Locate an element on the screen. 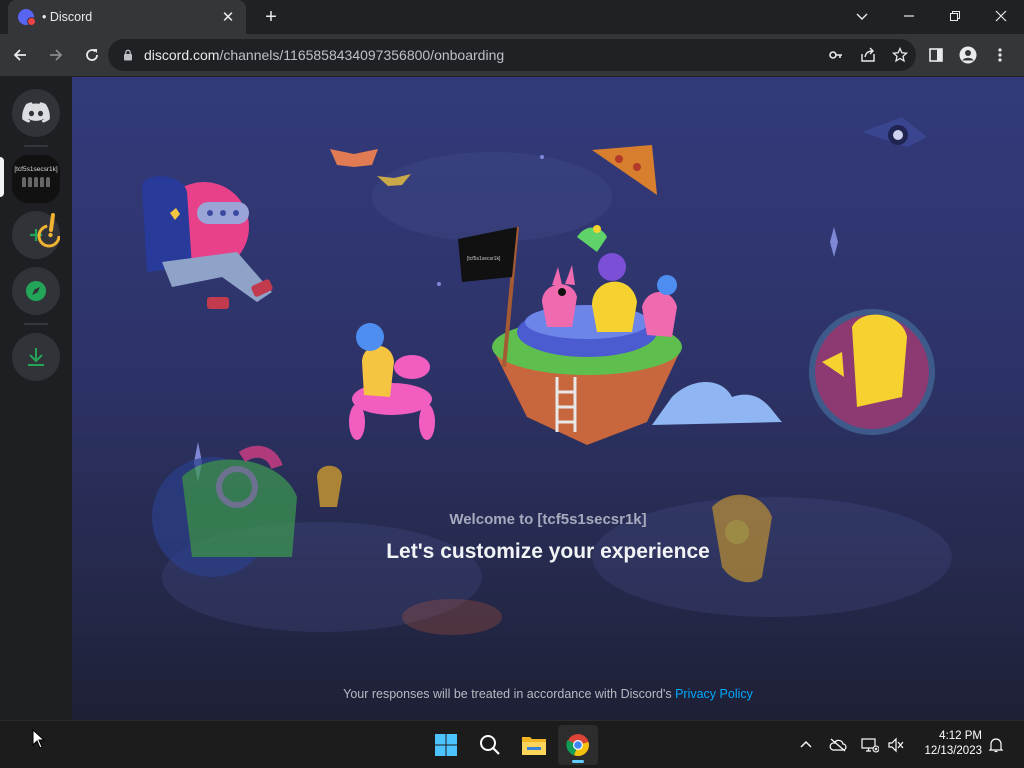  share-icon is located at coordinates (868, 55).